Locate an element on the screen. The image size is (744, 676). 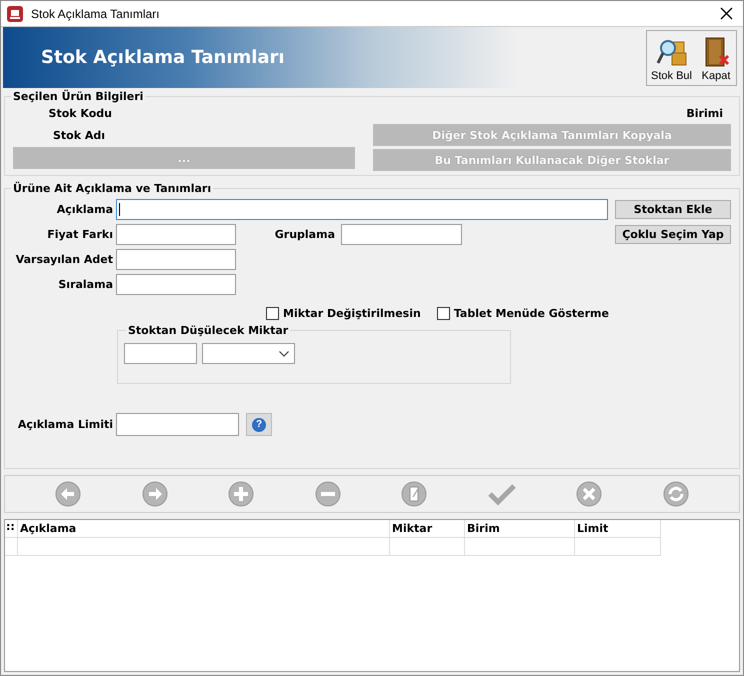
window-title: Stok Açıklama Tanımları is located at coordinates (95, 13).